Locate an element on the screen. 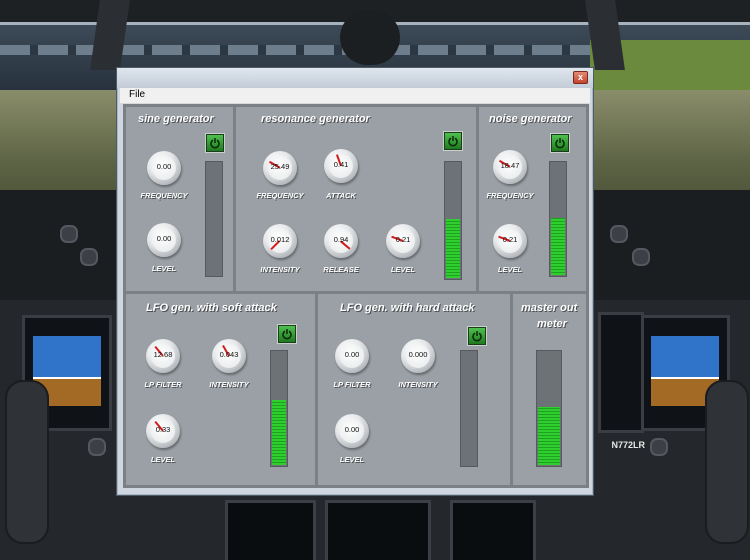 Image resolution: width=750 pixels, height=560 pixels. panel-title: noise generator is located at coordinates (530, 119).